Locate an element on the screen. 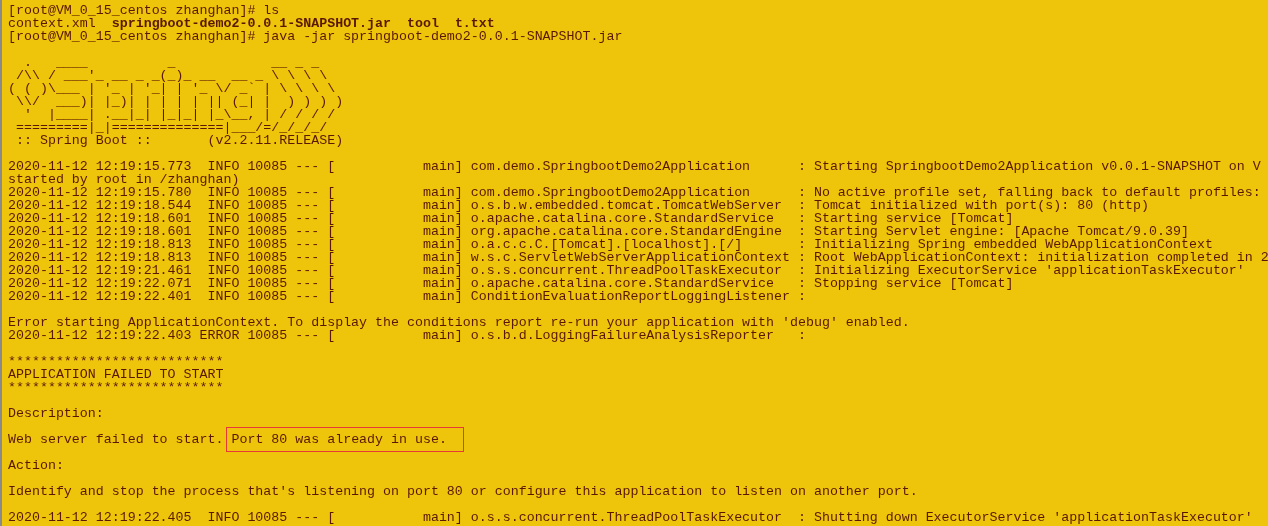  terminal-line: Action: is located at coordinates (36, 465).